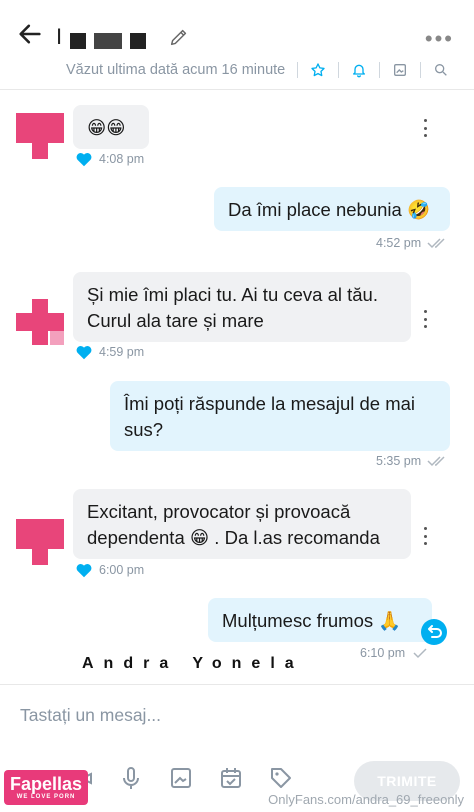 The image size is (474, 812). I want to click on message-text-line: Curul ala tare și mare, so click(175, 320).